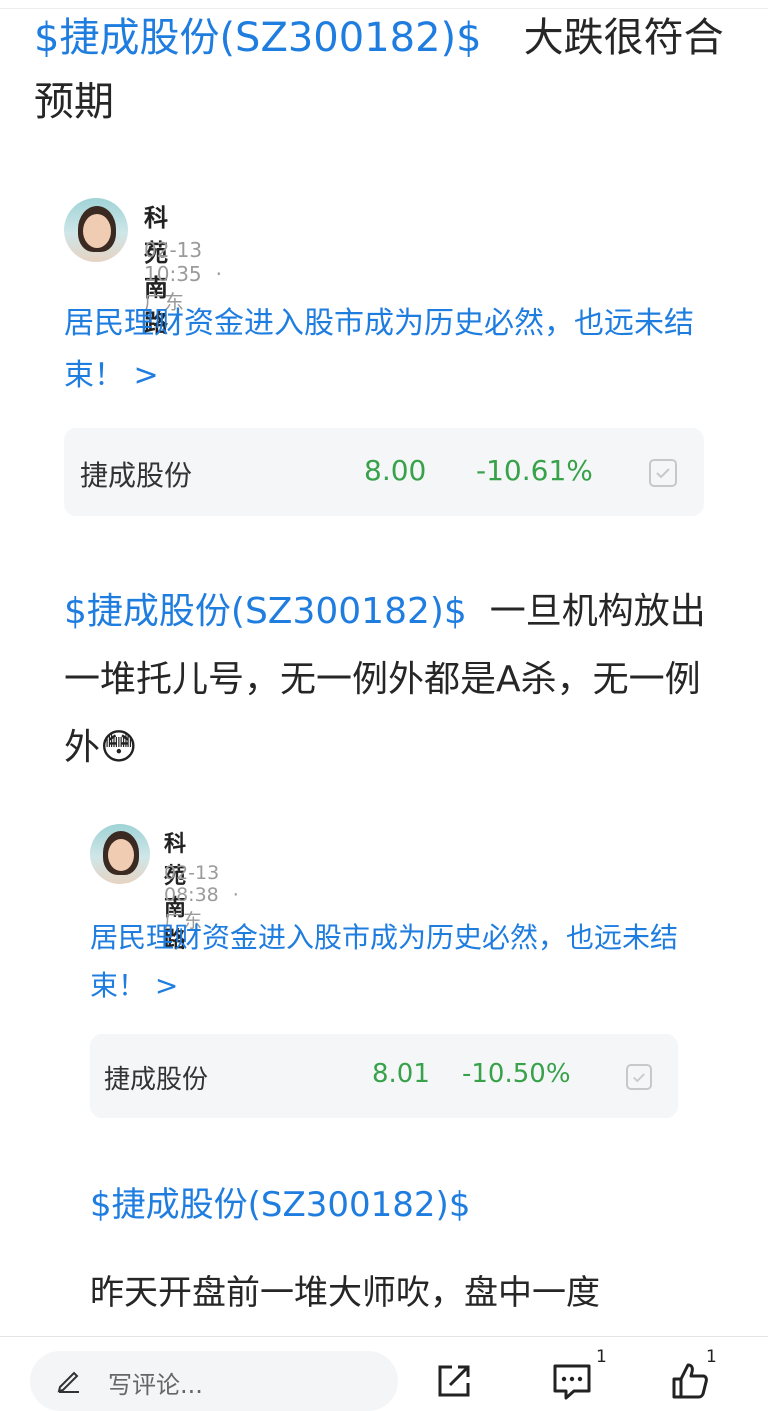  Describe the element at coordinates (192, 884) in the screenshot. I see `post-time: 02-13 08:38` at that location.